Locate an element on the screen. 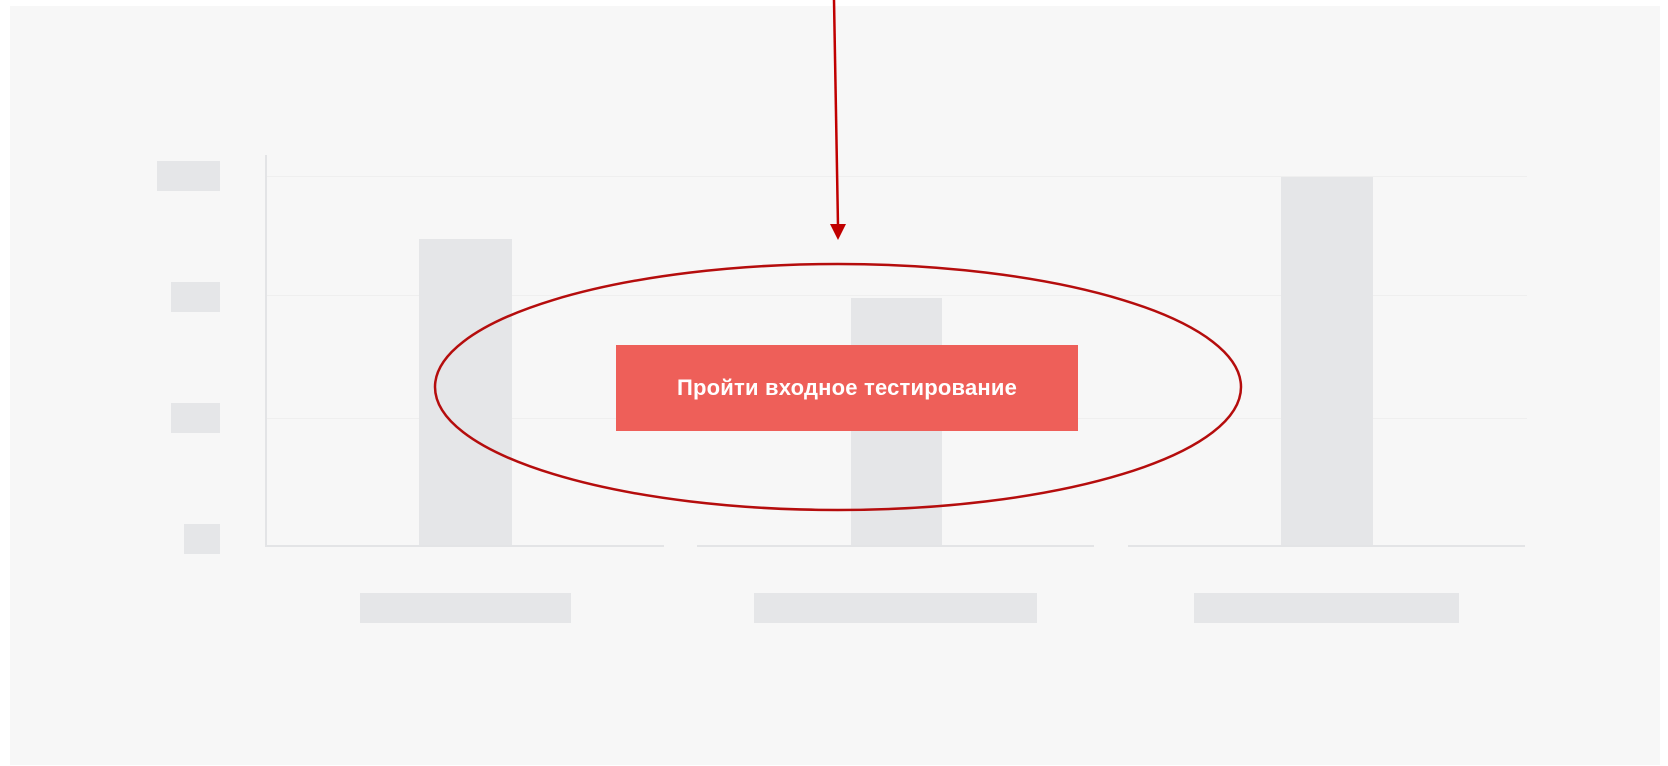 This screenshot has height=766, width=1668. y-axis-line is located at coordinates (266, 351).